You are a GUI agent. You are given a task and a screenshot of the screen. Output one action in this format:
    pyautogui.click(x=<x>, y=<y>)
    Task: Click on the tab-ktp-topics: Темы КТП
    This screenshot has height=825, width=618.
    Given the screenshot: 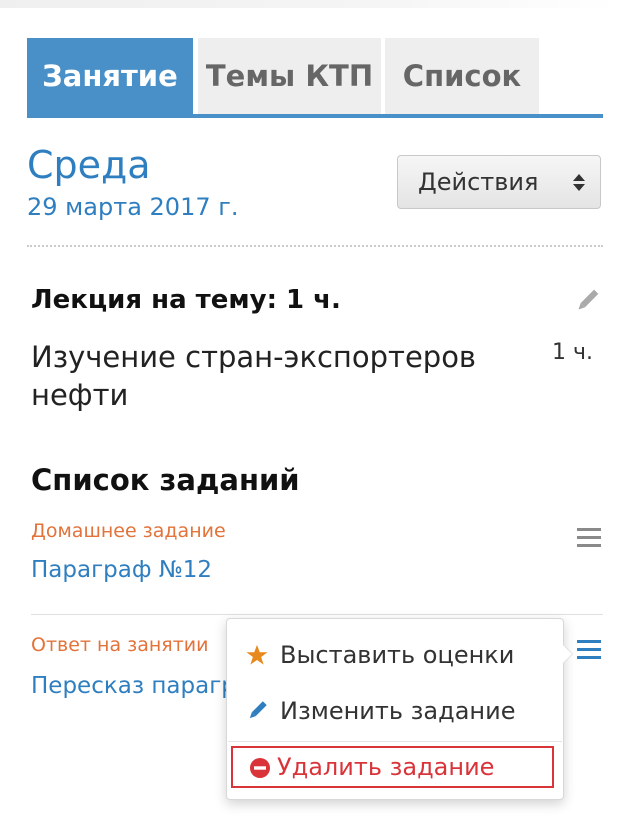 What is the action you would take?
    pyautogui.click(x=289, y=76)
    